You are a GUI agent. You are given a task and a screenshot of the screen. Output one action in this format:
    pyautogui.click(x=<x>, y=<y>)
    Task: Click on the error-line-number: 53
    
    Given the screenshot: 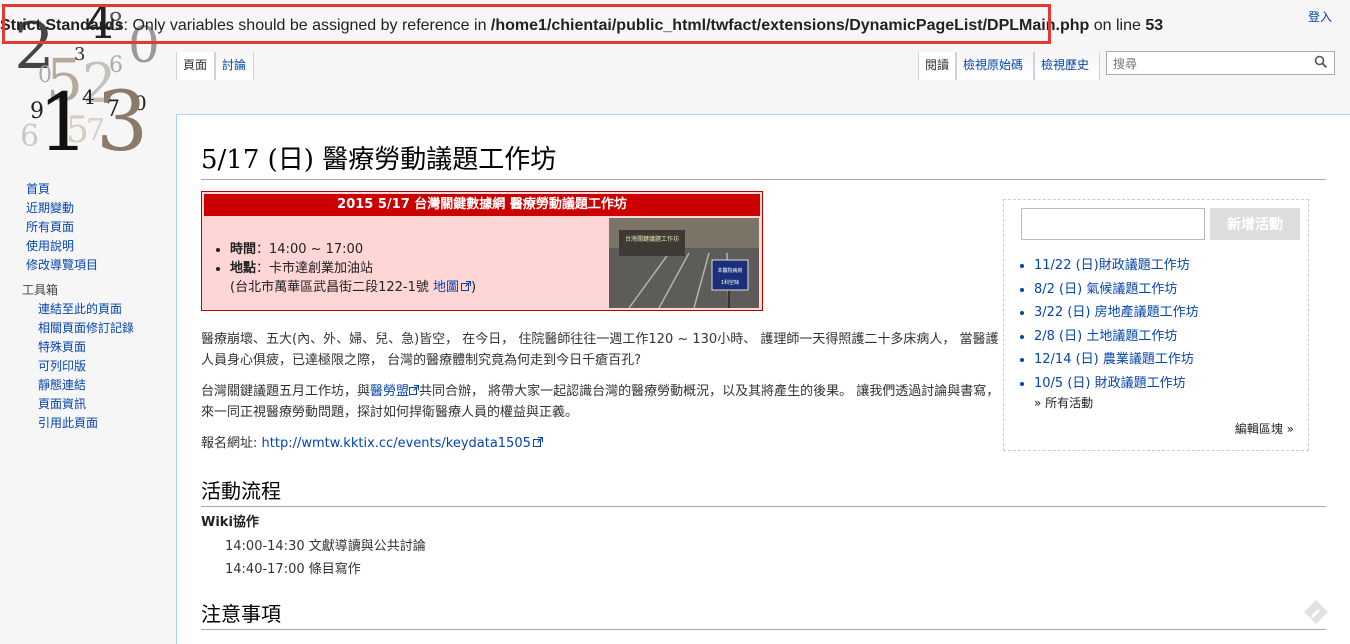 What is the action you would take?
    pyautogui.click(x=1154, y=25)
    